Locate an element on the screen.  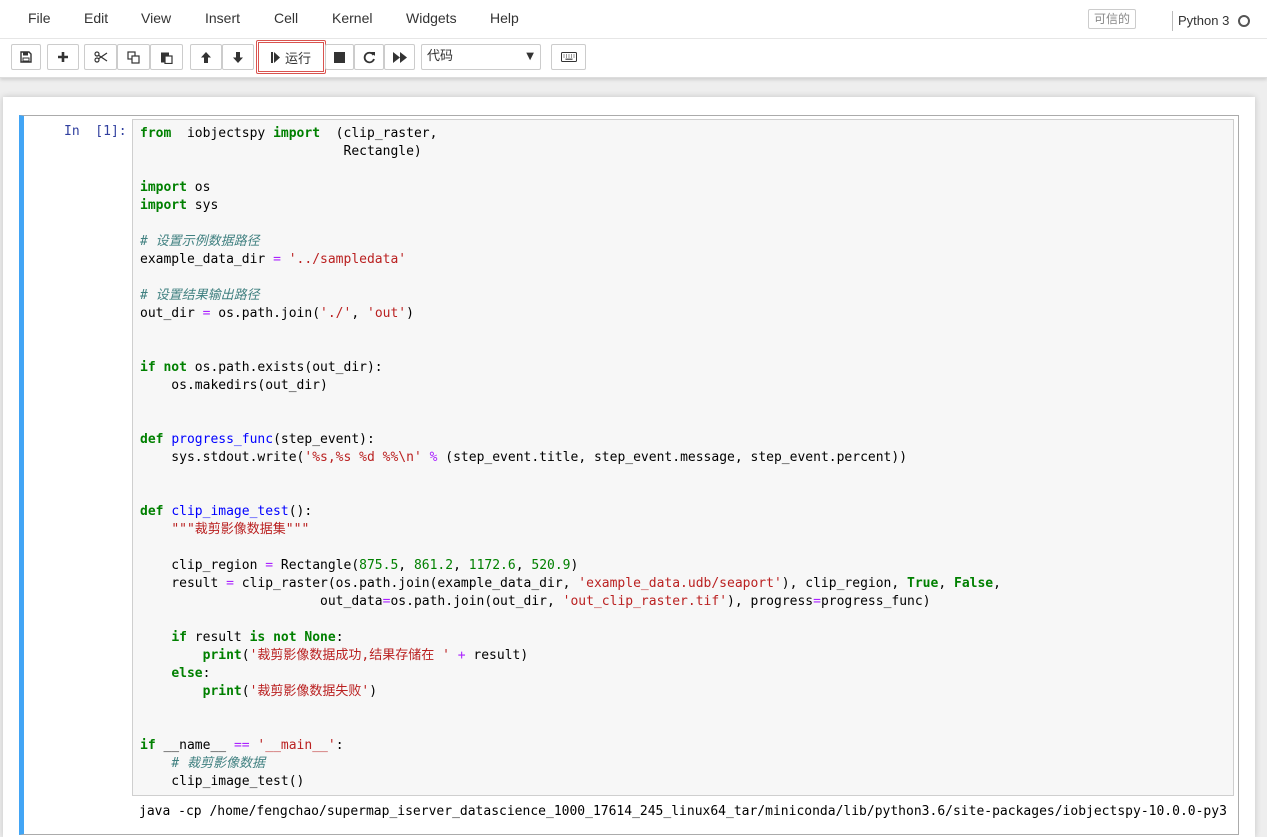
code-line: # 裁剪影像数据 is located at coordinates (570, 764).